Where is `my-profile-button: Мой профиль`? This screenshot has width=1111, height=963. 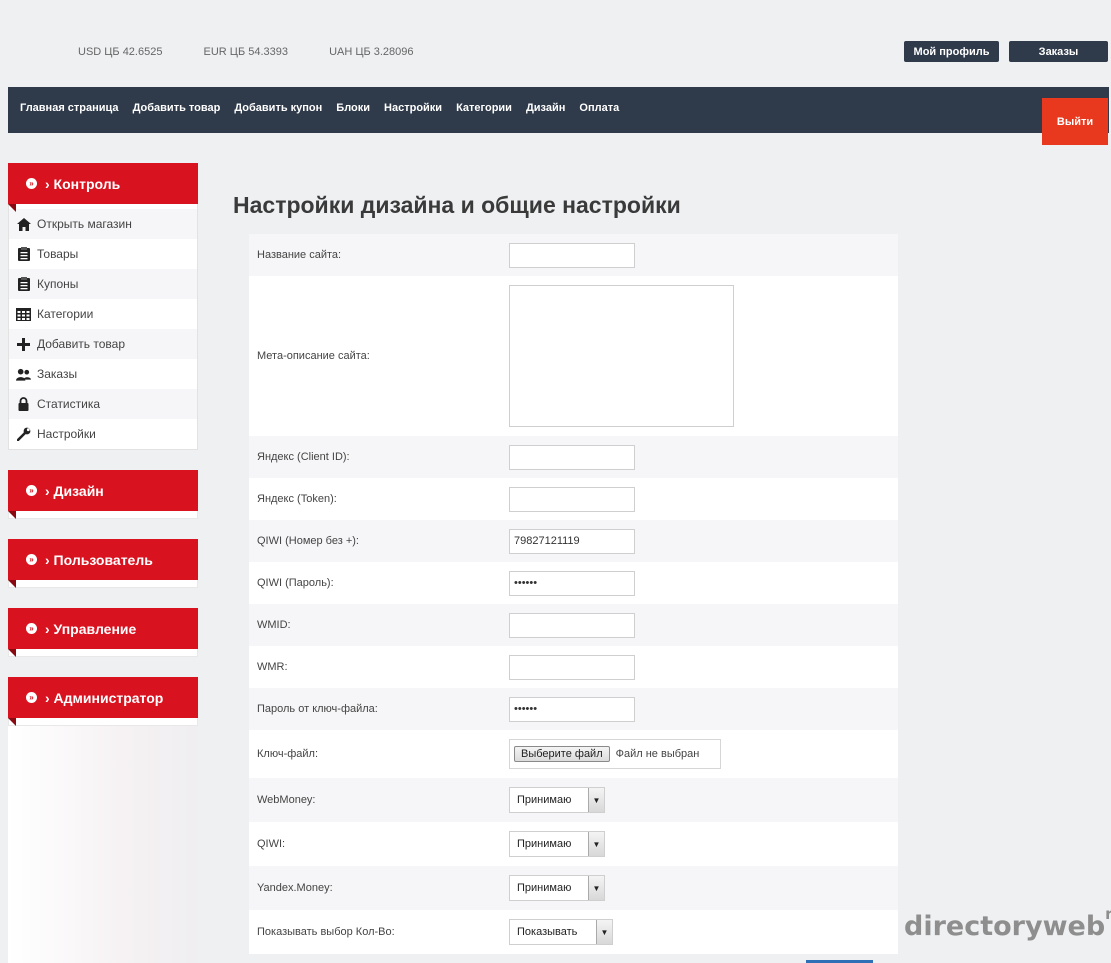
my-profile-button: Мой профиль is located at coordinates (951, 51).